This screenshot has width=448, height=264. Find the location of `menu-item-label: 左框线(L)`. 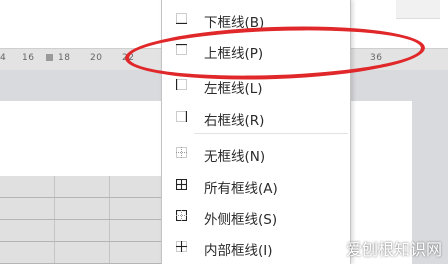

menu-item-label: 左框线(L) is located at coordinates (233, 89).